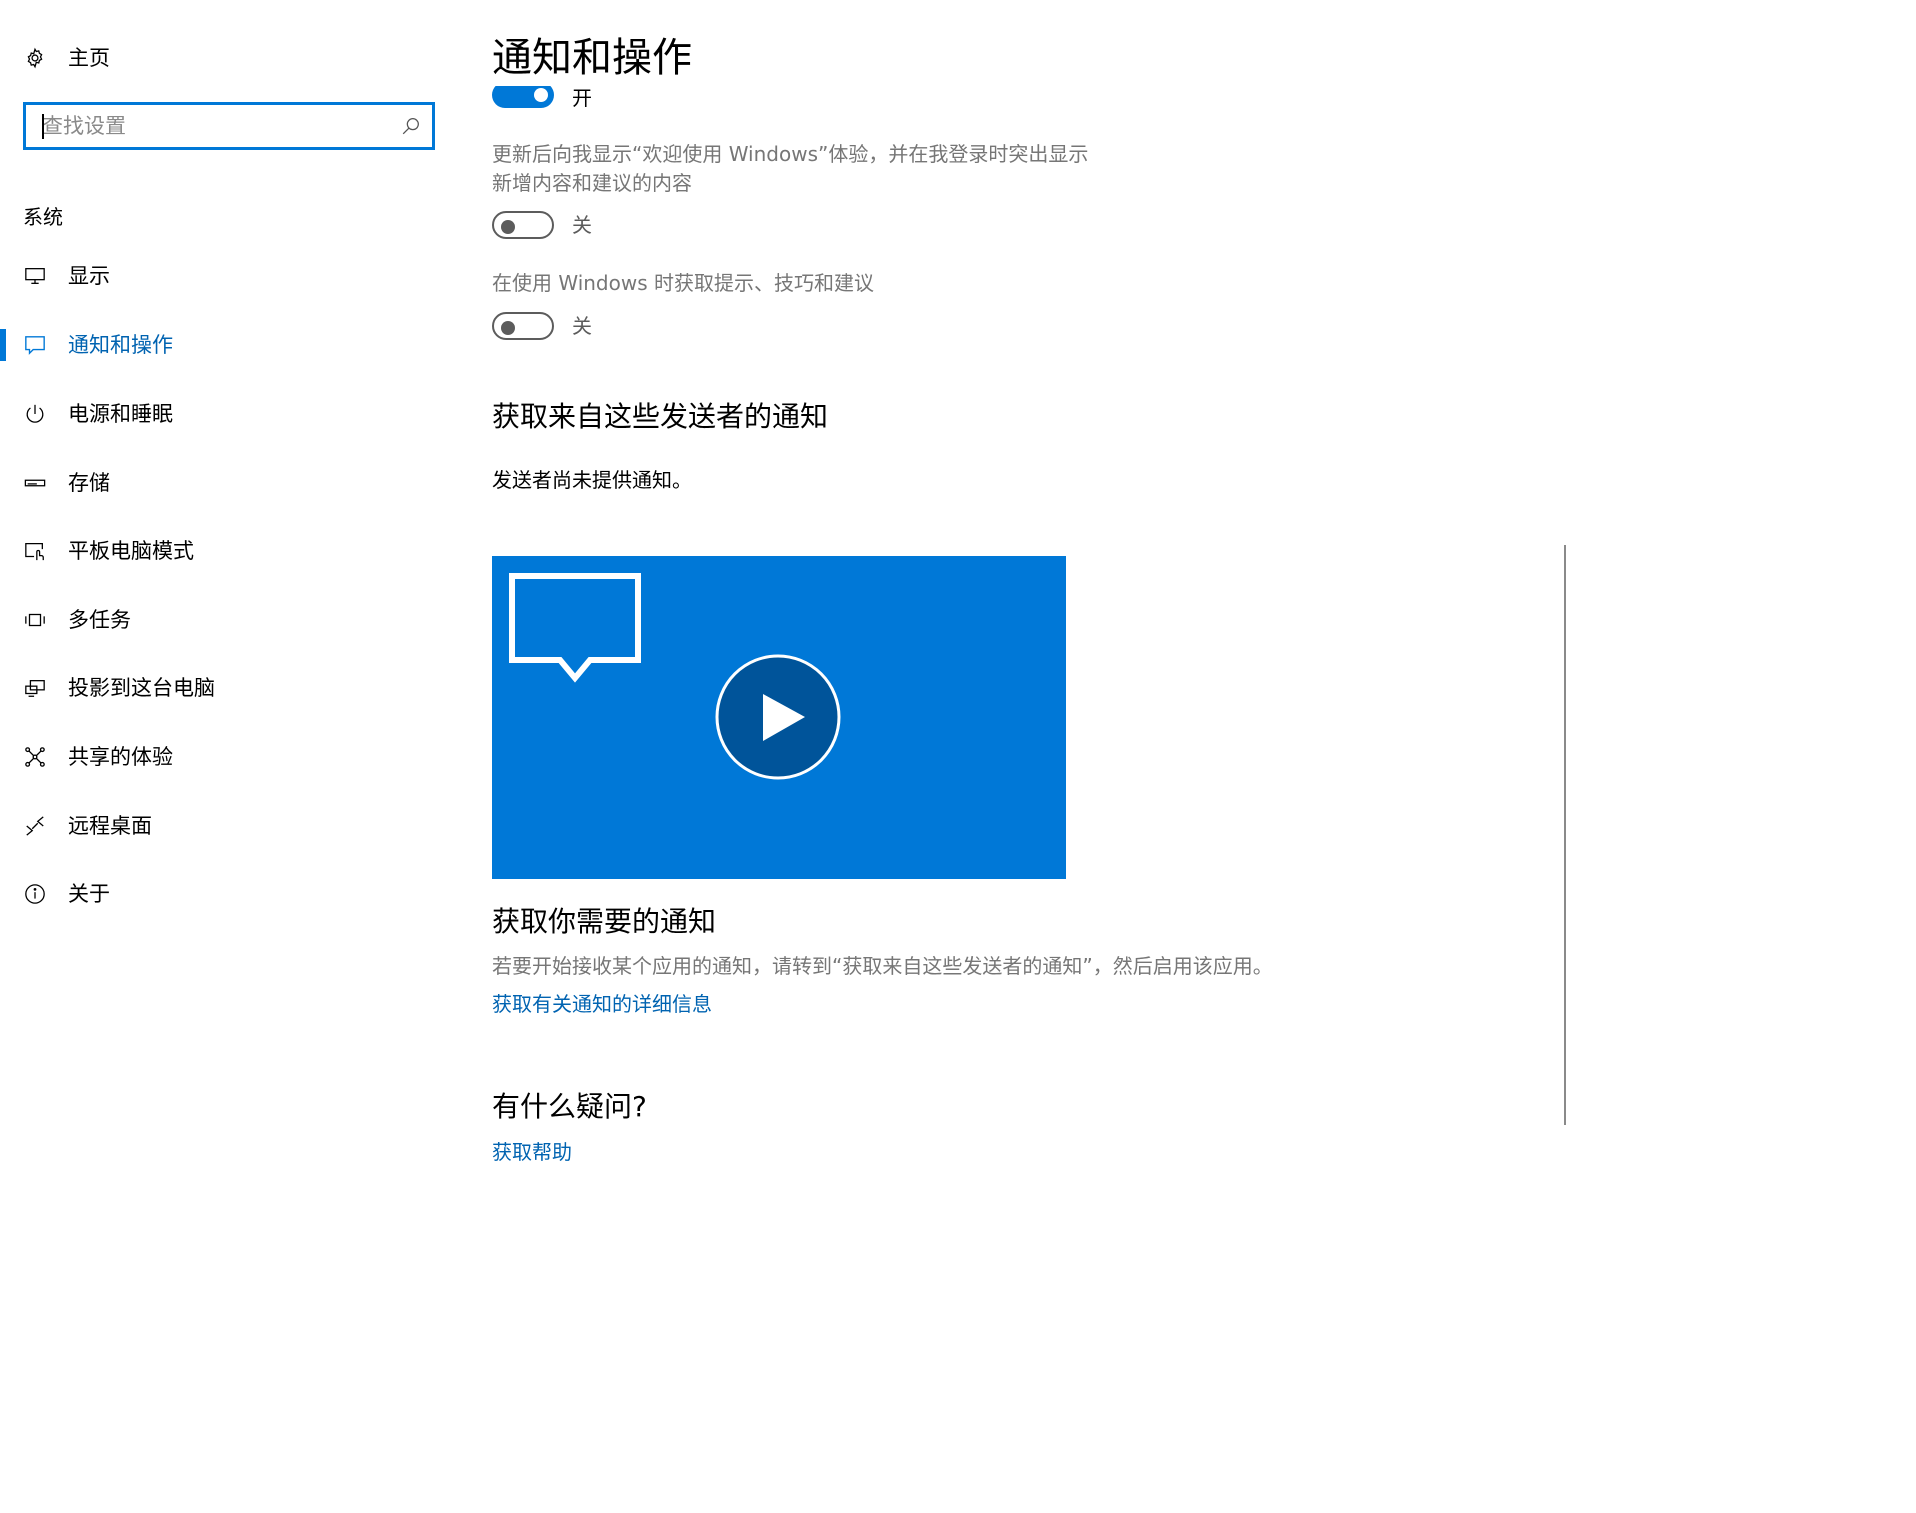 The width and height of the screenshot is (1916, 1513). What do you see at coordinates (35, 894) in the screenshot?
I see `info-icon` at bounding box center [35, 894].